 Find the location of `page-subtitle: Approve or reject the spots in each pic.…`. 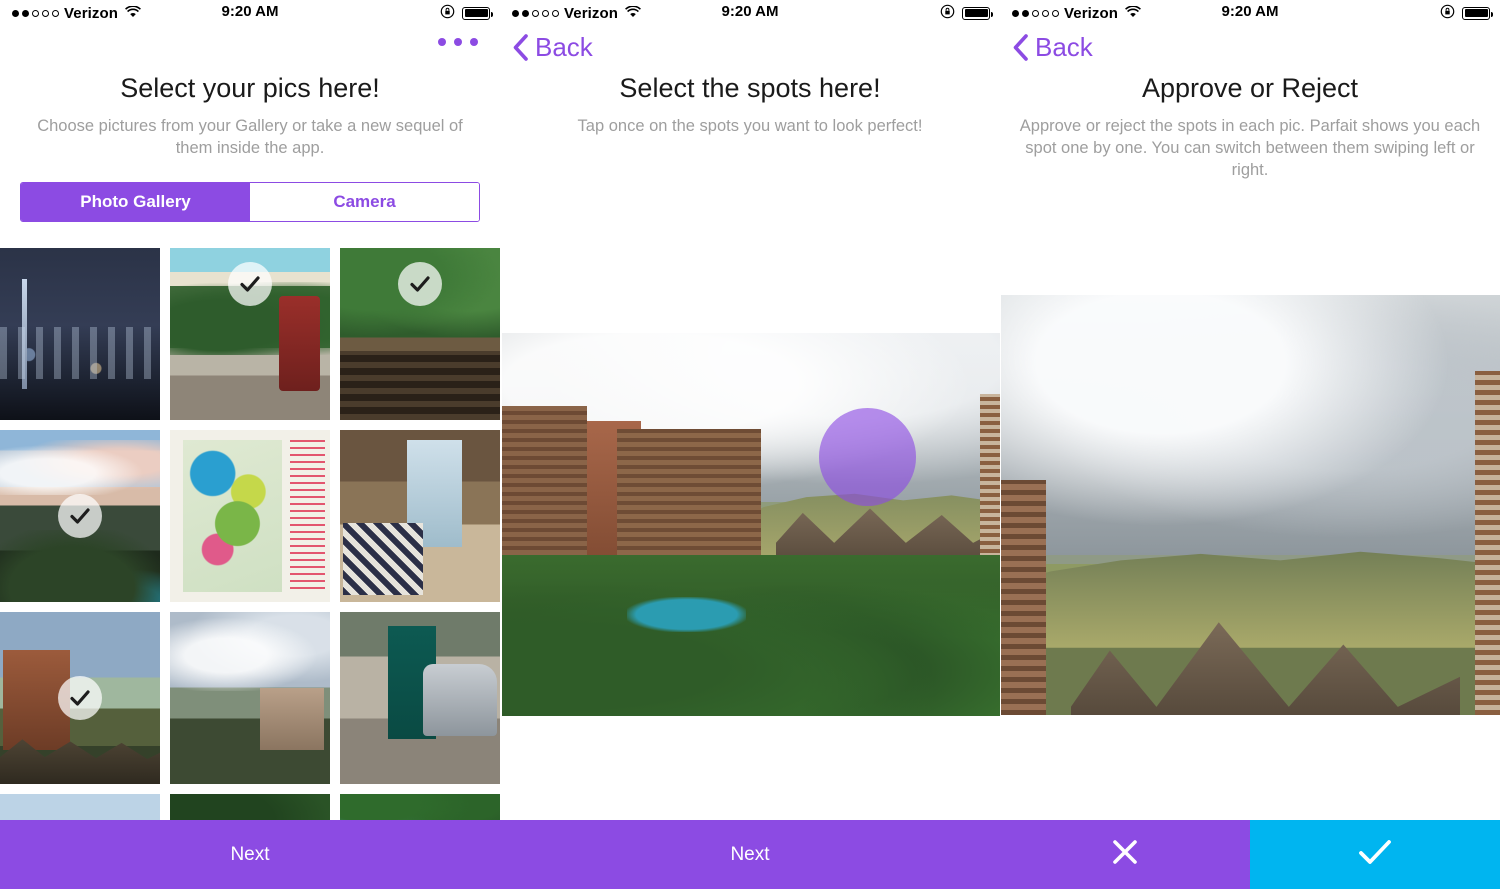

page-subtitle: Approve or reject the spots in each pic.… is located at coordinates (1250, 148).